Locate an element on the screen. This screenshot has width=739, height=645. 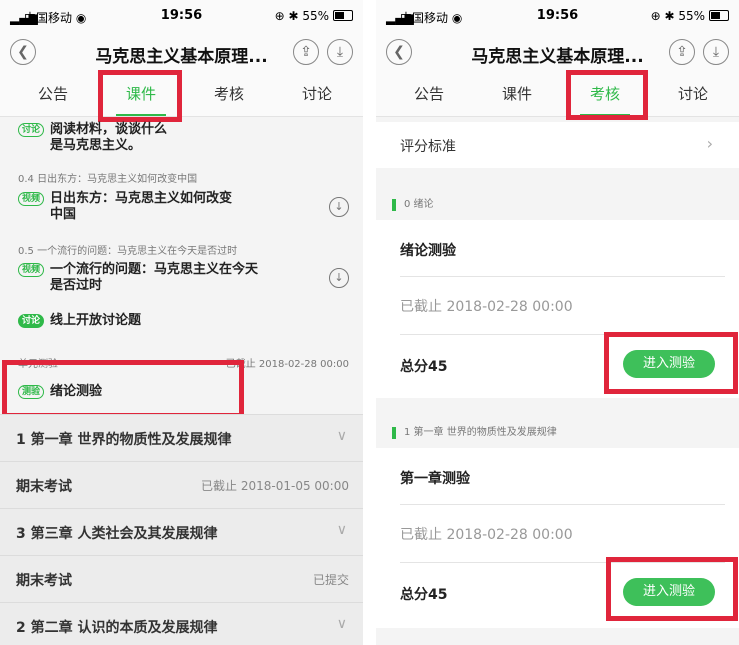
quiz-card: 第一章测验 已截止 2018-02-28 00:00 总分45 进入测验 is located at coordinates (557, 538).